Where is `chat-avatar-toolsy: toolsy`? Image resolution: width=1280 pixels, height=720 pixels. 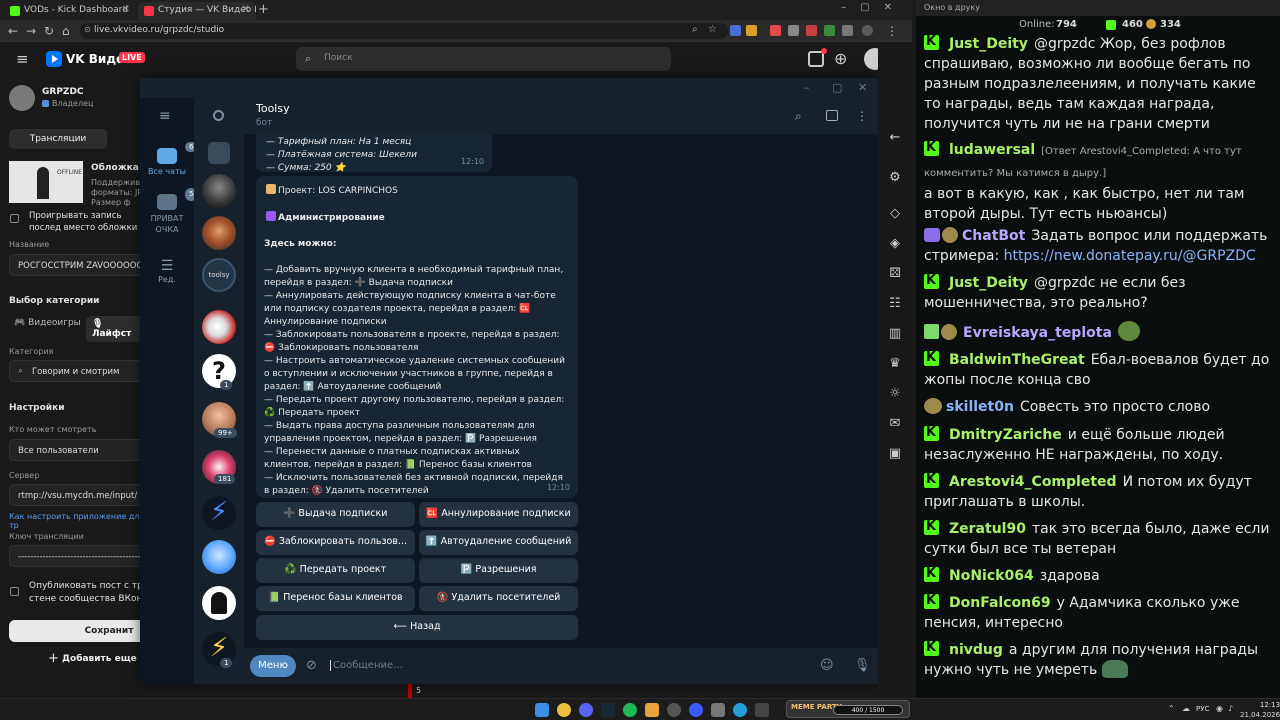
chat-avatar-toolsy: toolsy is located at coordinates (219, 275).